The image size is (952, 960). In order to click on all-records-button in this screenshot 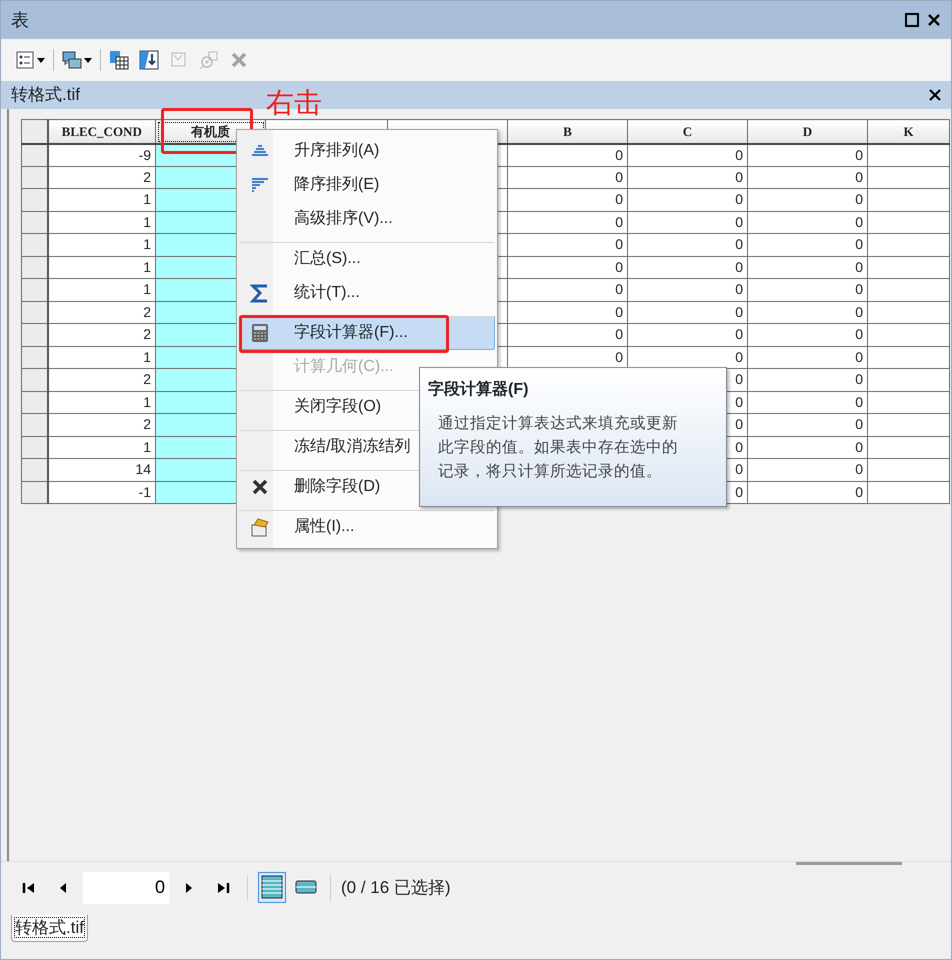, I will do `click(272, 887)`.